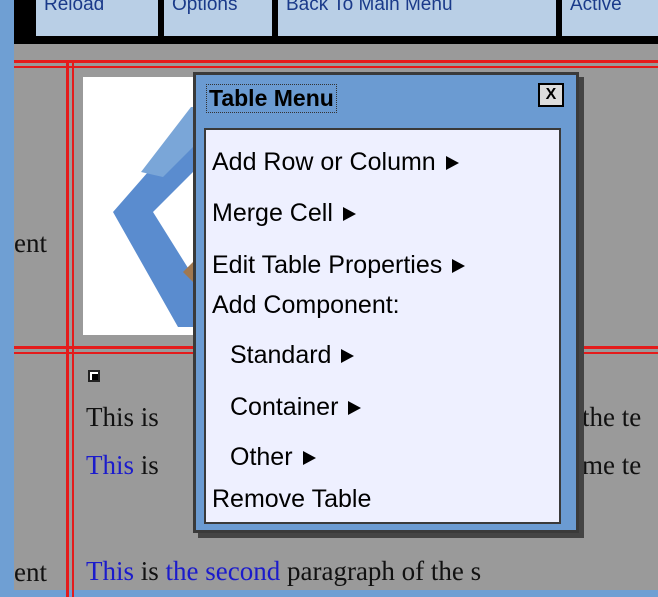  I want to click on menu-item-add-row-or-column: Add Row or Column, so click(335, 162).